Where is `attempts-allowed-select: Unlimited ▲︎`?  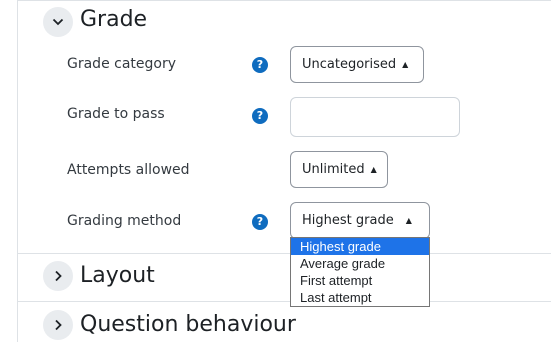
attempts-allowed-select: Unlimited ▲︎ is located at coordinates (339, 169).